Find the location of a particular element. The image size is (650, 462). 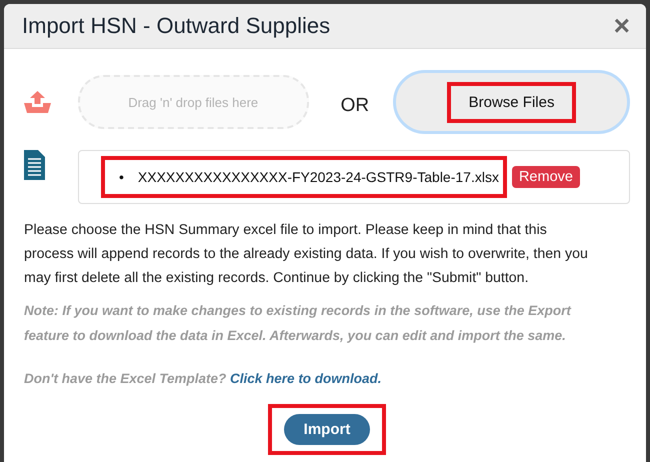

browse-files-button: Browse Files is located at coordinates (511, 102).